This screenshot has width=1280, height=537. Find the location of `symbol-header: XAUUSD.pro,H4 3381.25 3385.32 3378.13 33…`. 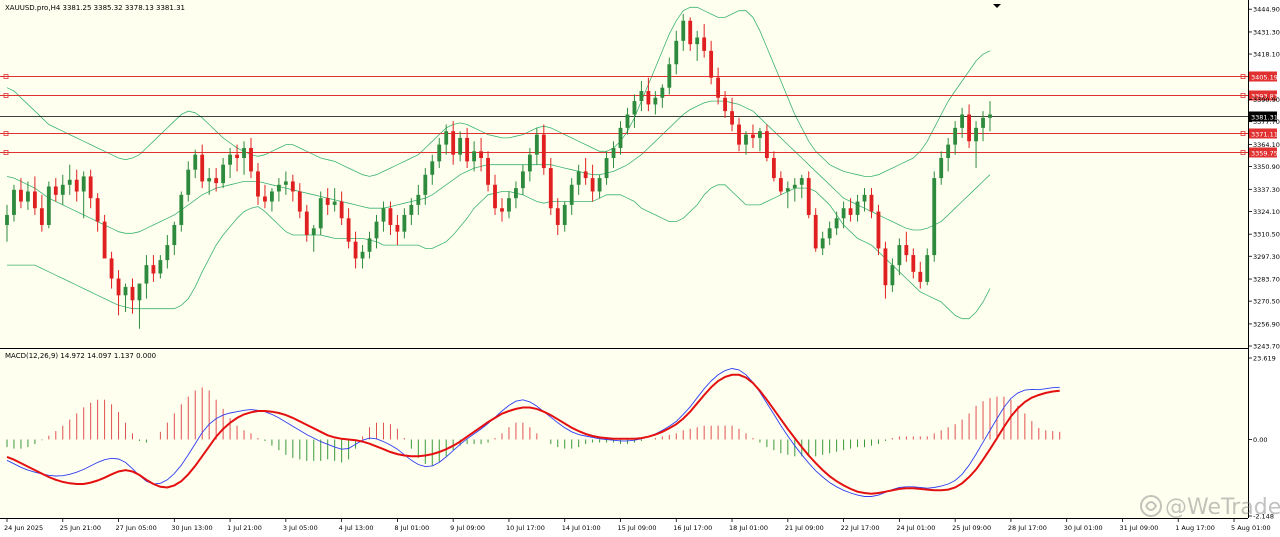

symbol-header: XAUUSD.pro,H4 3381.25 3385.32 3378.13 33… is located at coordinates (95, 8).